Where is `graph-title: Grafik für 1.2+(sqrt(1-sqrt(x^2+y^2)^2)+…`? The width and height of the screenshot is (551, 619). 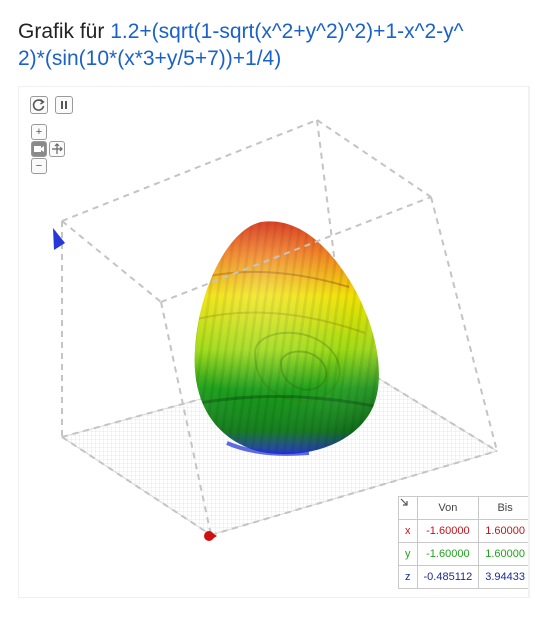
graph-title: Grafik für 1.2+(sqrt(1-sqrt(x^2+y^2)^2)+… is located at coordinates (278, 45).